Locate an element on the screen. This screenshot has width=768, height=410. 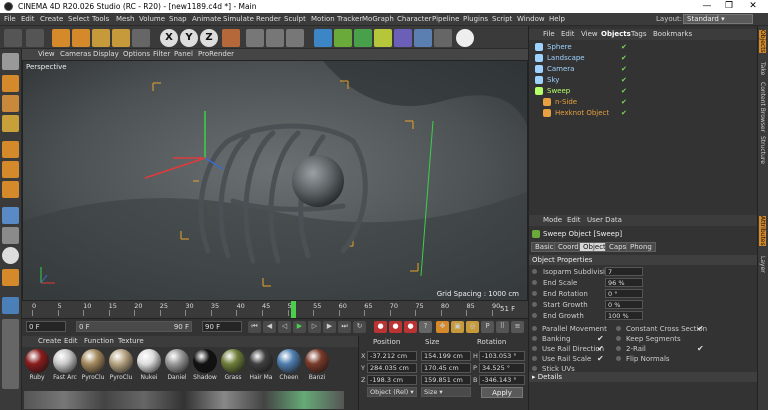
points-mode-icon is located at coordinates (10, 149).